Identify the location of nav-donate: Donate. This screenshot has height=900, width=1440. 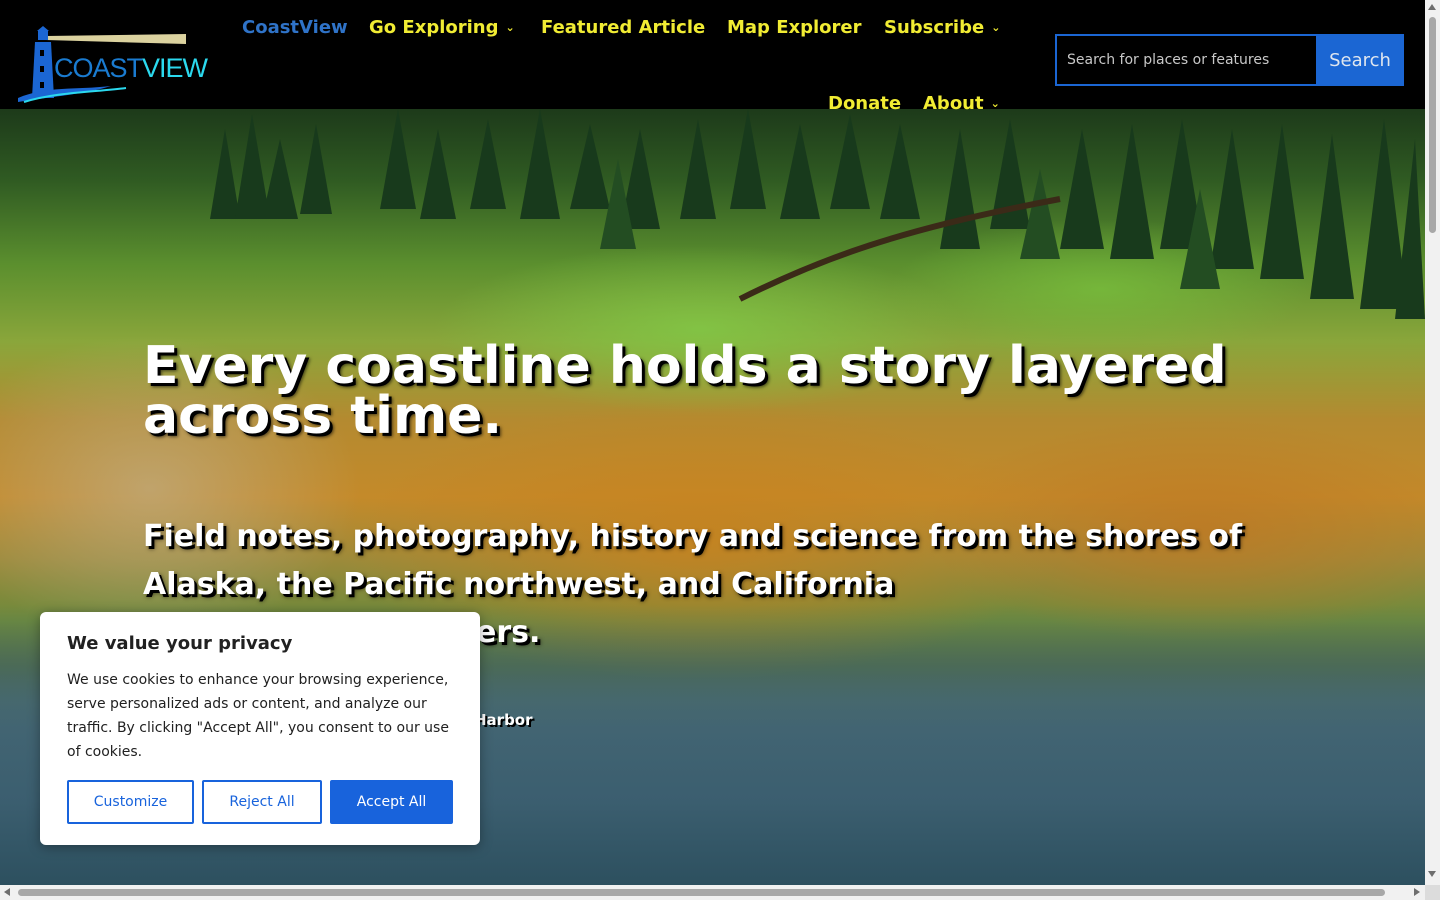
(864, 104).